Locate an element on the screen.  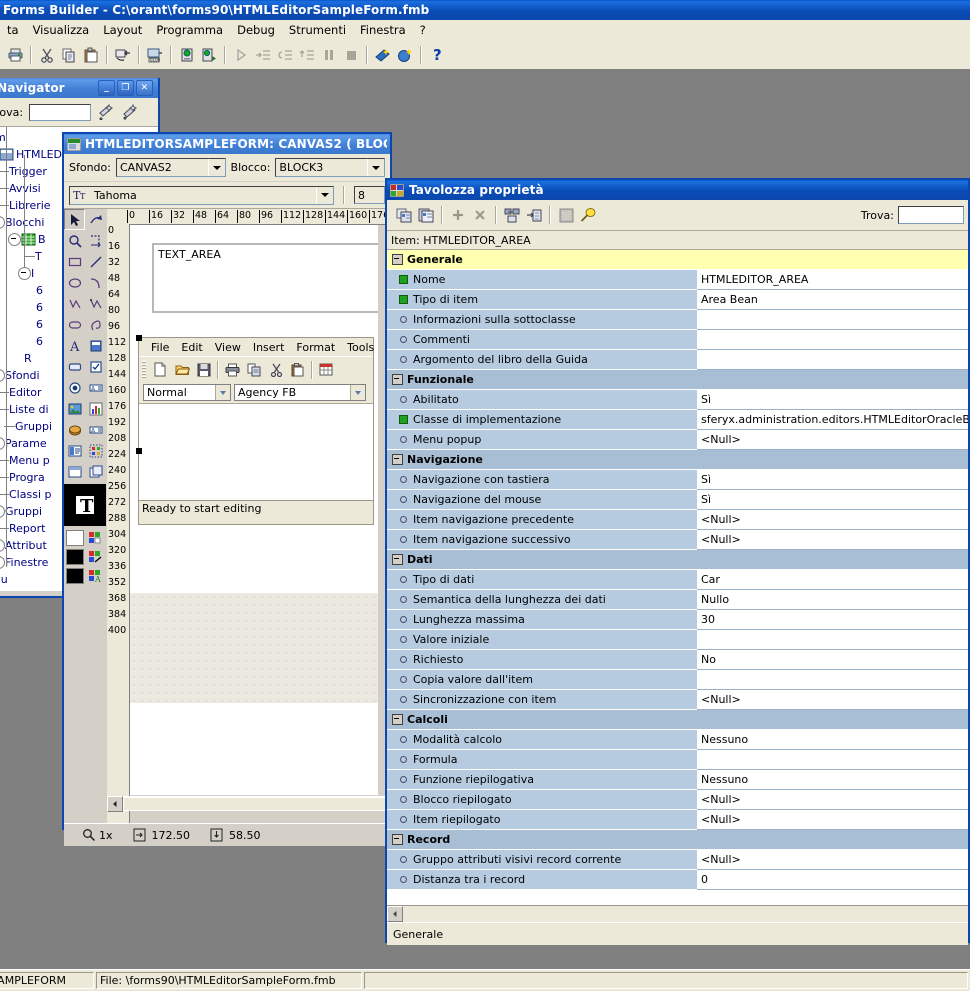
tab-canvas-tool-icon is located at coordinates (74, 450).